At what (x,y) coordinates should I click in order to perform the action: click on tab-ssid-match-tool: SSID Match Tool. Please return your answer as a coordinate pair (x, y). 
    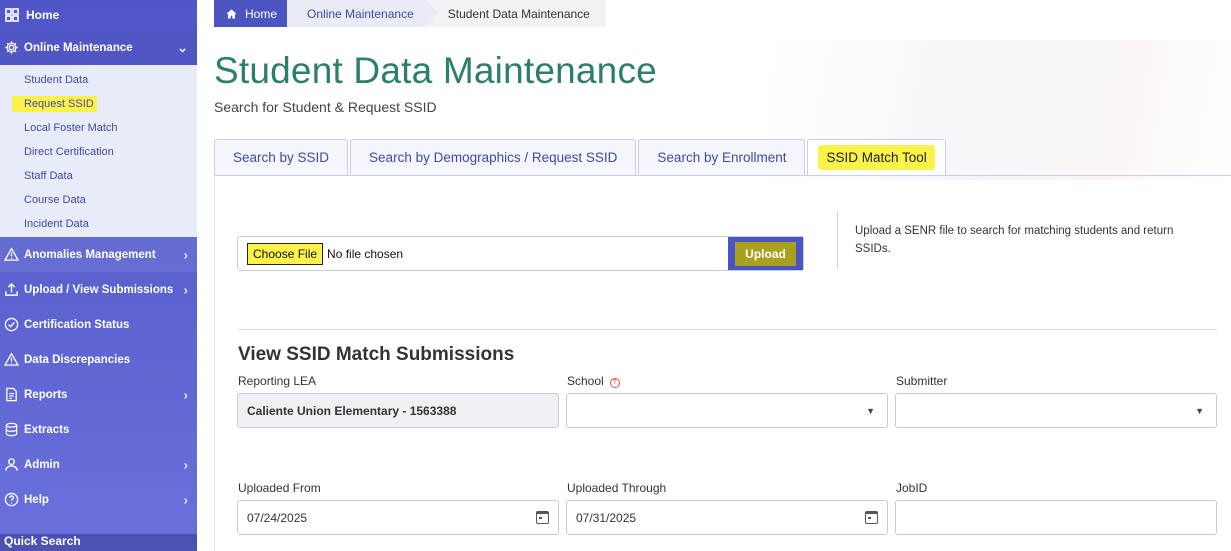
    Looking at the image, I should click on (876, 157).